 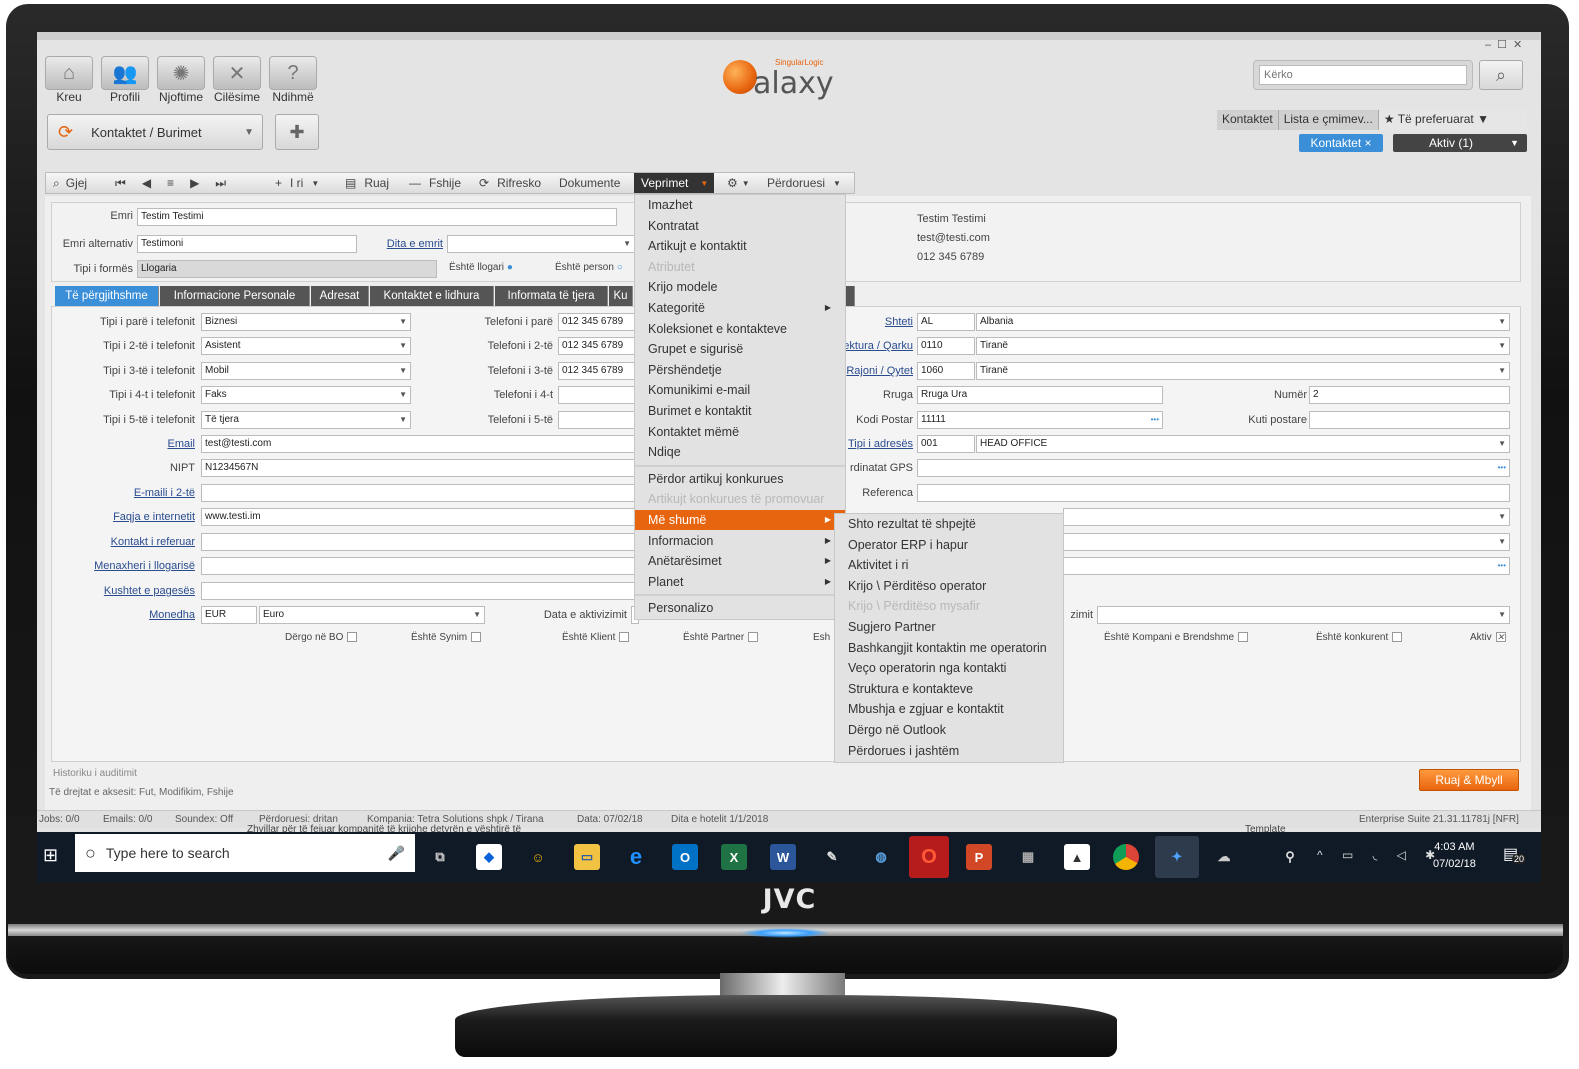 I want to click on previous-record-icon: ◀, so click(x=146, y=183).